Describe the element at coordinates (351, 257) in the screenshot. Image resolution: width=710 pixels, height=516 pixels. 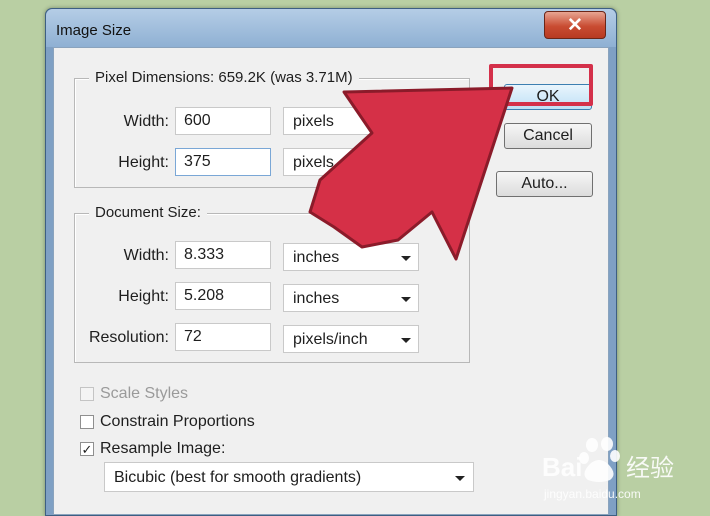
I see `document-width-unit-select: inches` at that location.